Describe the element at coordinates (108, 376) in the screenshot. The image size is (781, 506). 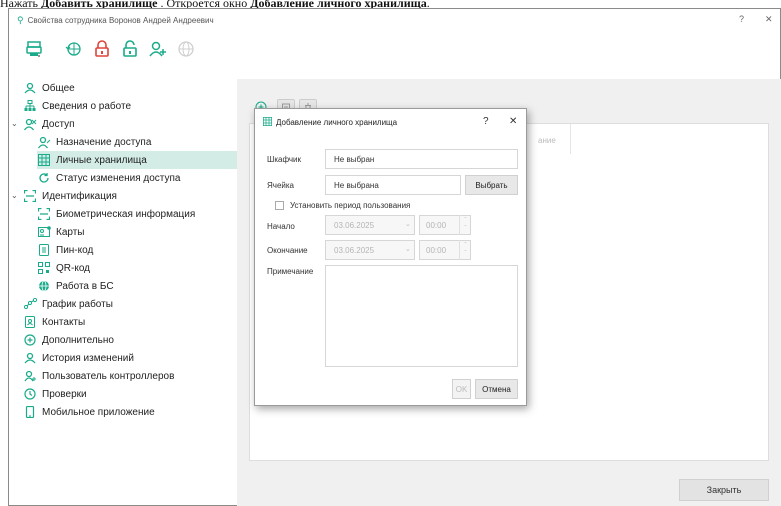
I see `tree-item-label: Пользователь контроллеров` at that location.